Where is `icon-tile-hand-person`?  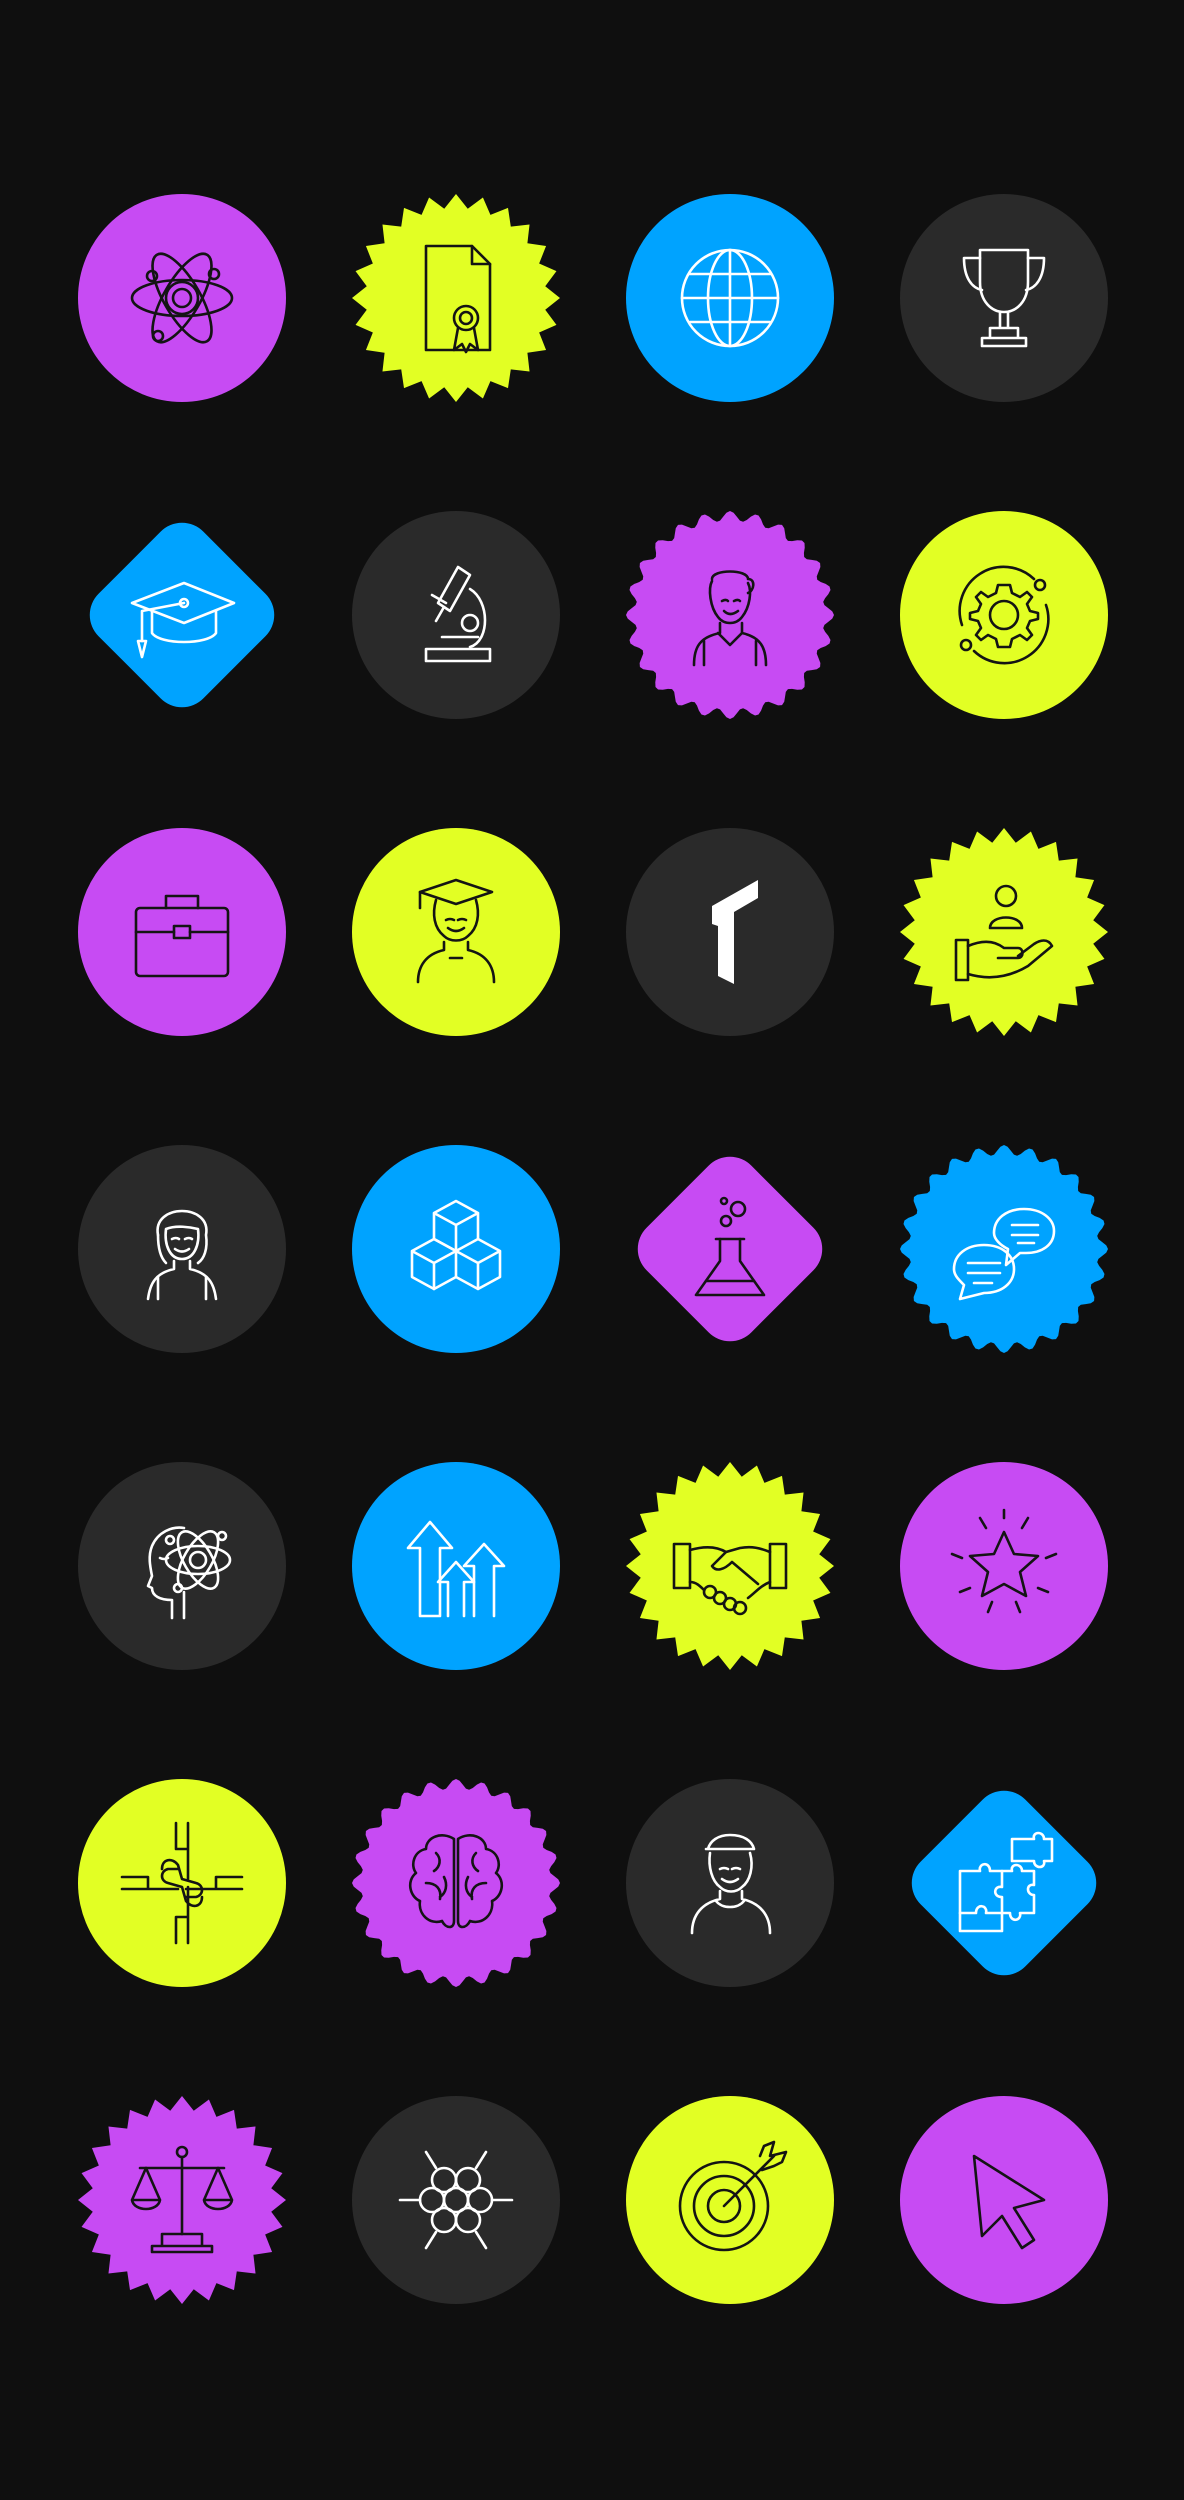 icon-tile-hand-person is located at coordinates (1004, 932).